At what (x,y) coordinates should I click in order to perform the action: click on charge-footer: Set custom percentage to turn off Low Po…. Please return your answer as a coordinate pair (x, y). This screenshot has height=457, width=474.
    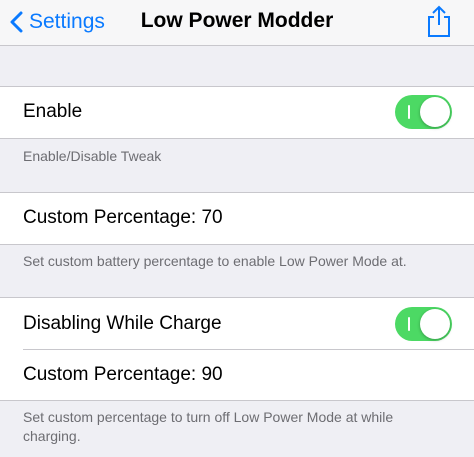
    Looking at the image, I should click on (208, 426).